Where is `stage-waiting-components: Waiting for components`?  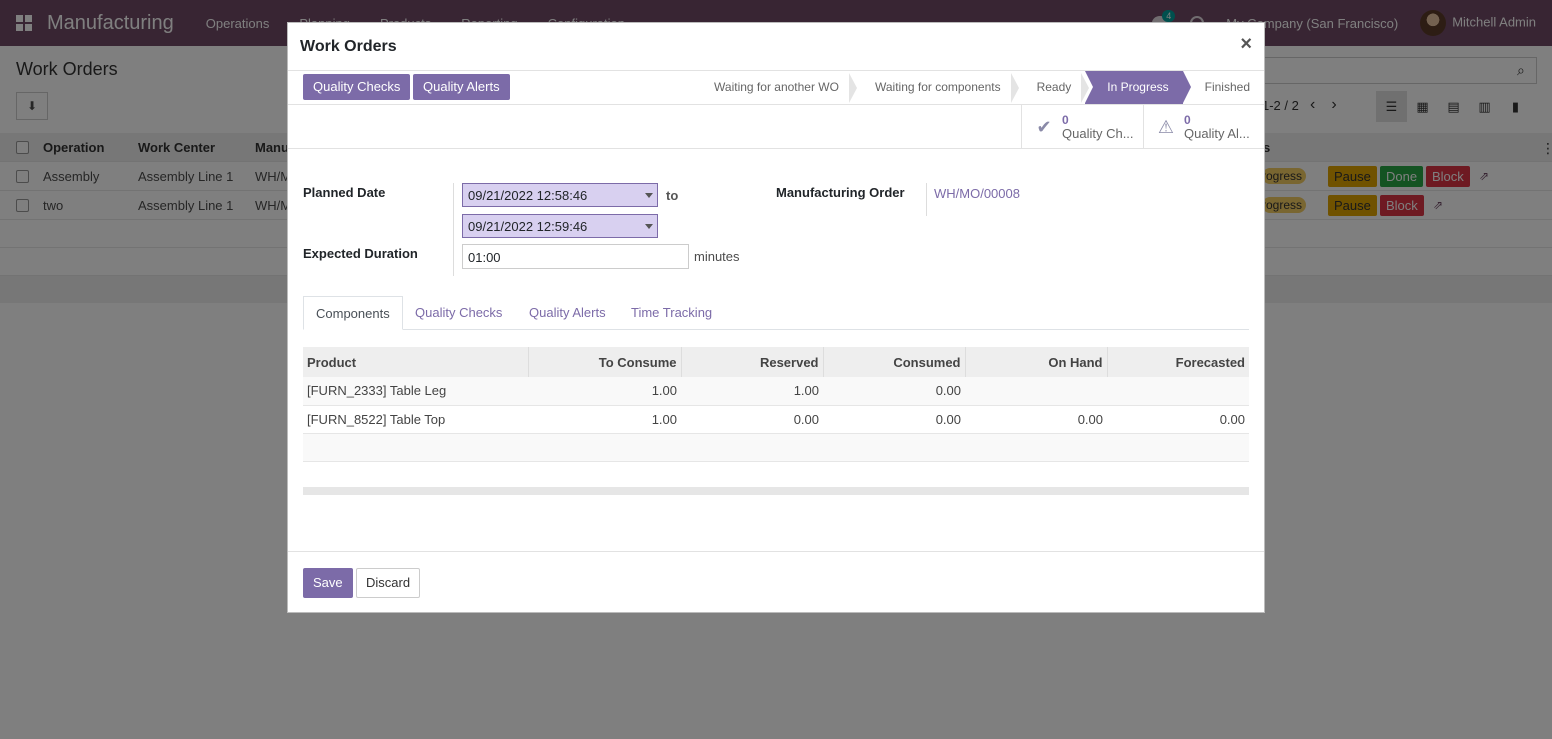 stage-waiting-components: Waiting for components is located at coordinates (936, 87).